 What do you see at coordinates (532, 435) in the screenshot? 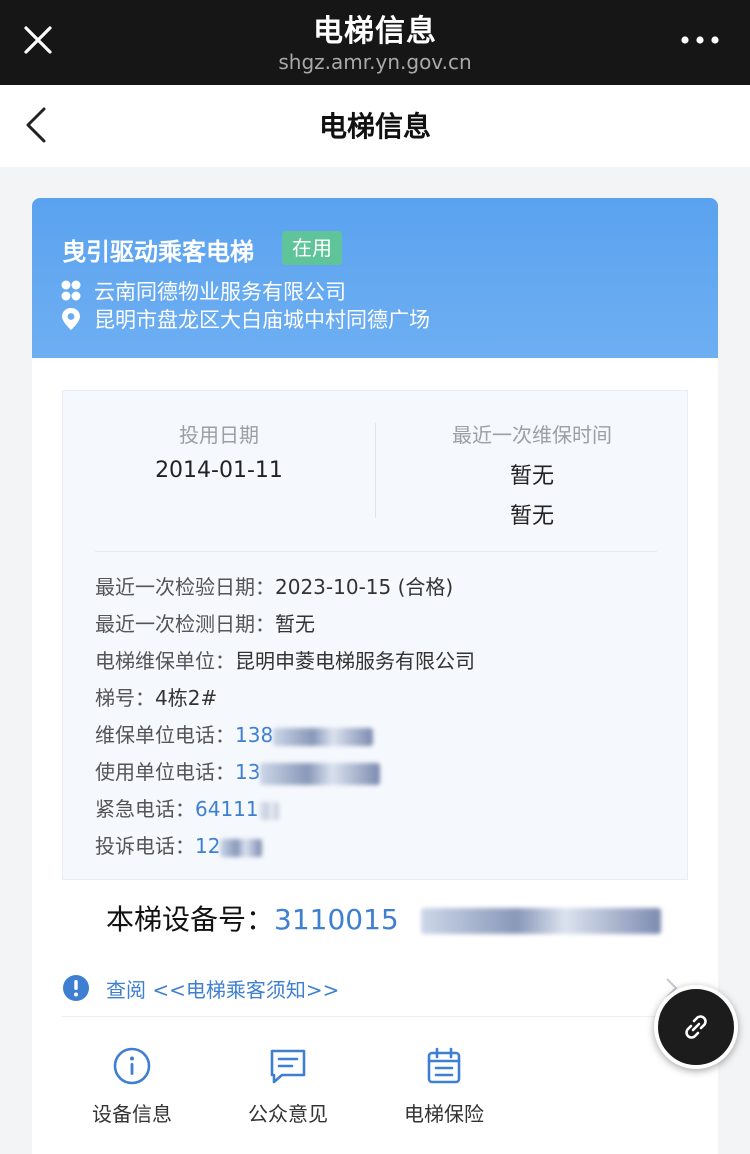
I see `maintenance-label: 最近一次维保时间` at bounding box center [532, 435].